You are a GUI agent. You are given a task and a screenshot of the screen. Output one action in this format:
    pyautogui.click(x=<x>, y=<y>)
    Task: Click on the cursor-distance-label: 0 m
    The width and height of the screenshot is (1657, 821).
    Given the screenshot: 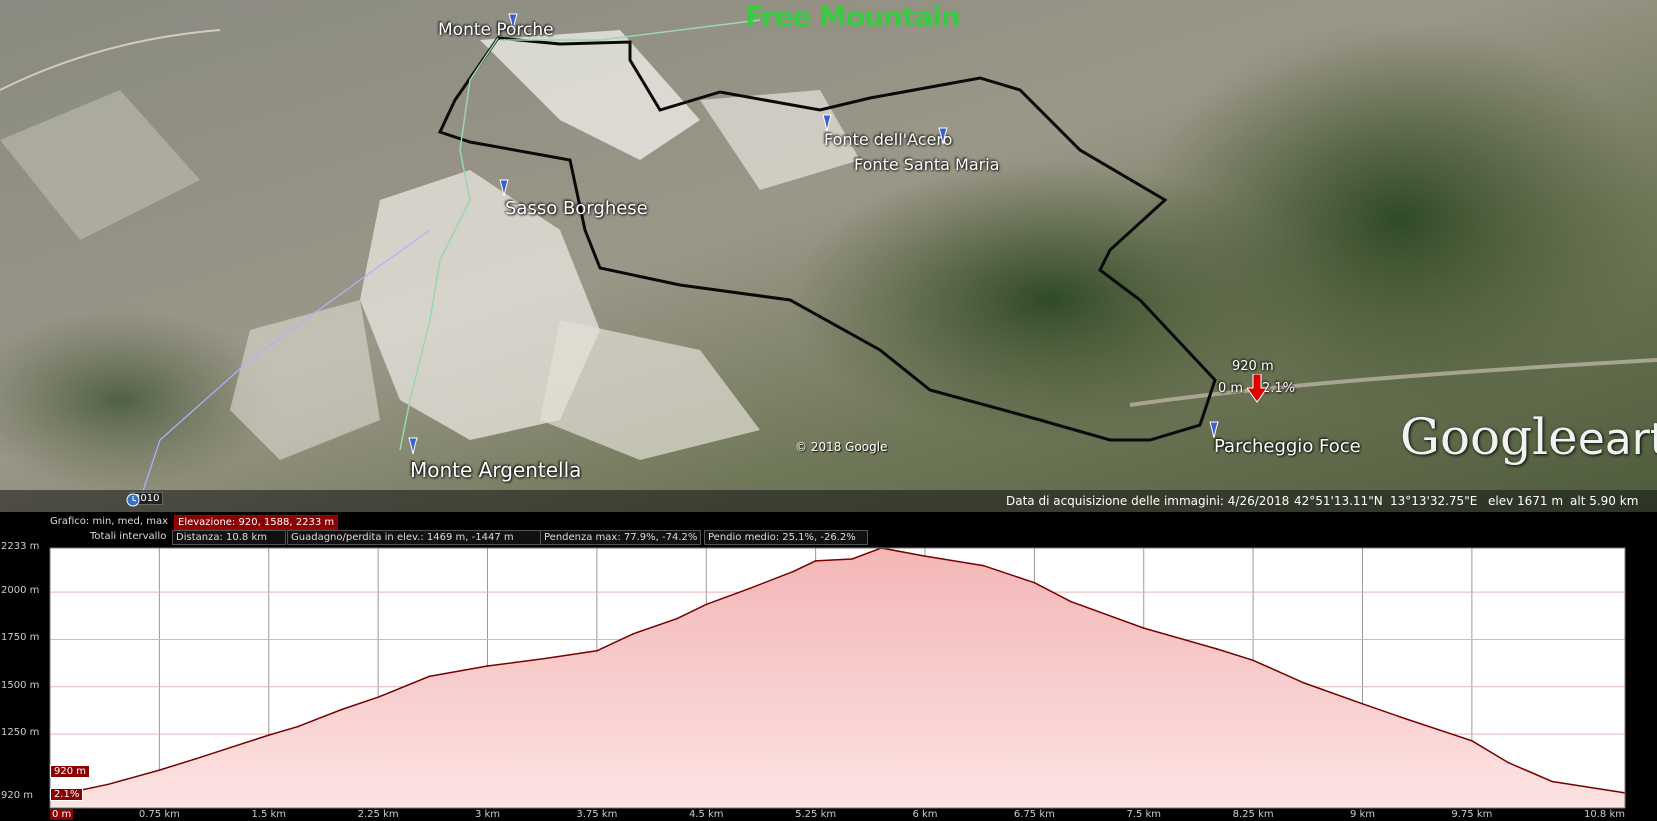 What is the action you would take?
    pyautogui.click(x=1231, y=388)
    